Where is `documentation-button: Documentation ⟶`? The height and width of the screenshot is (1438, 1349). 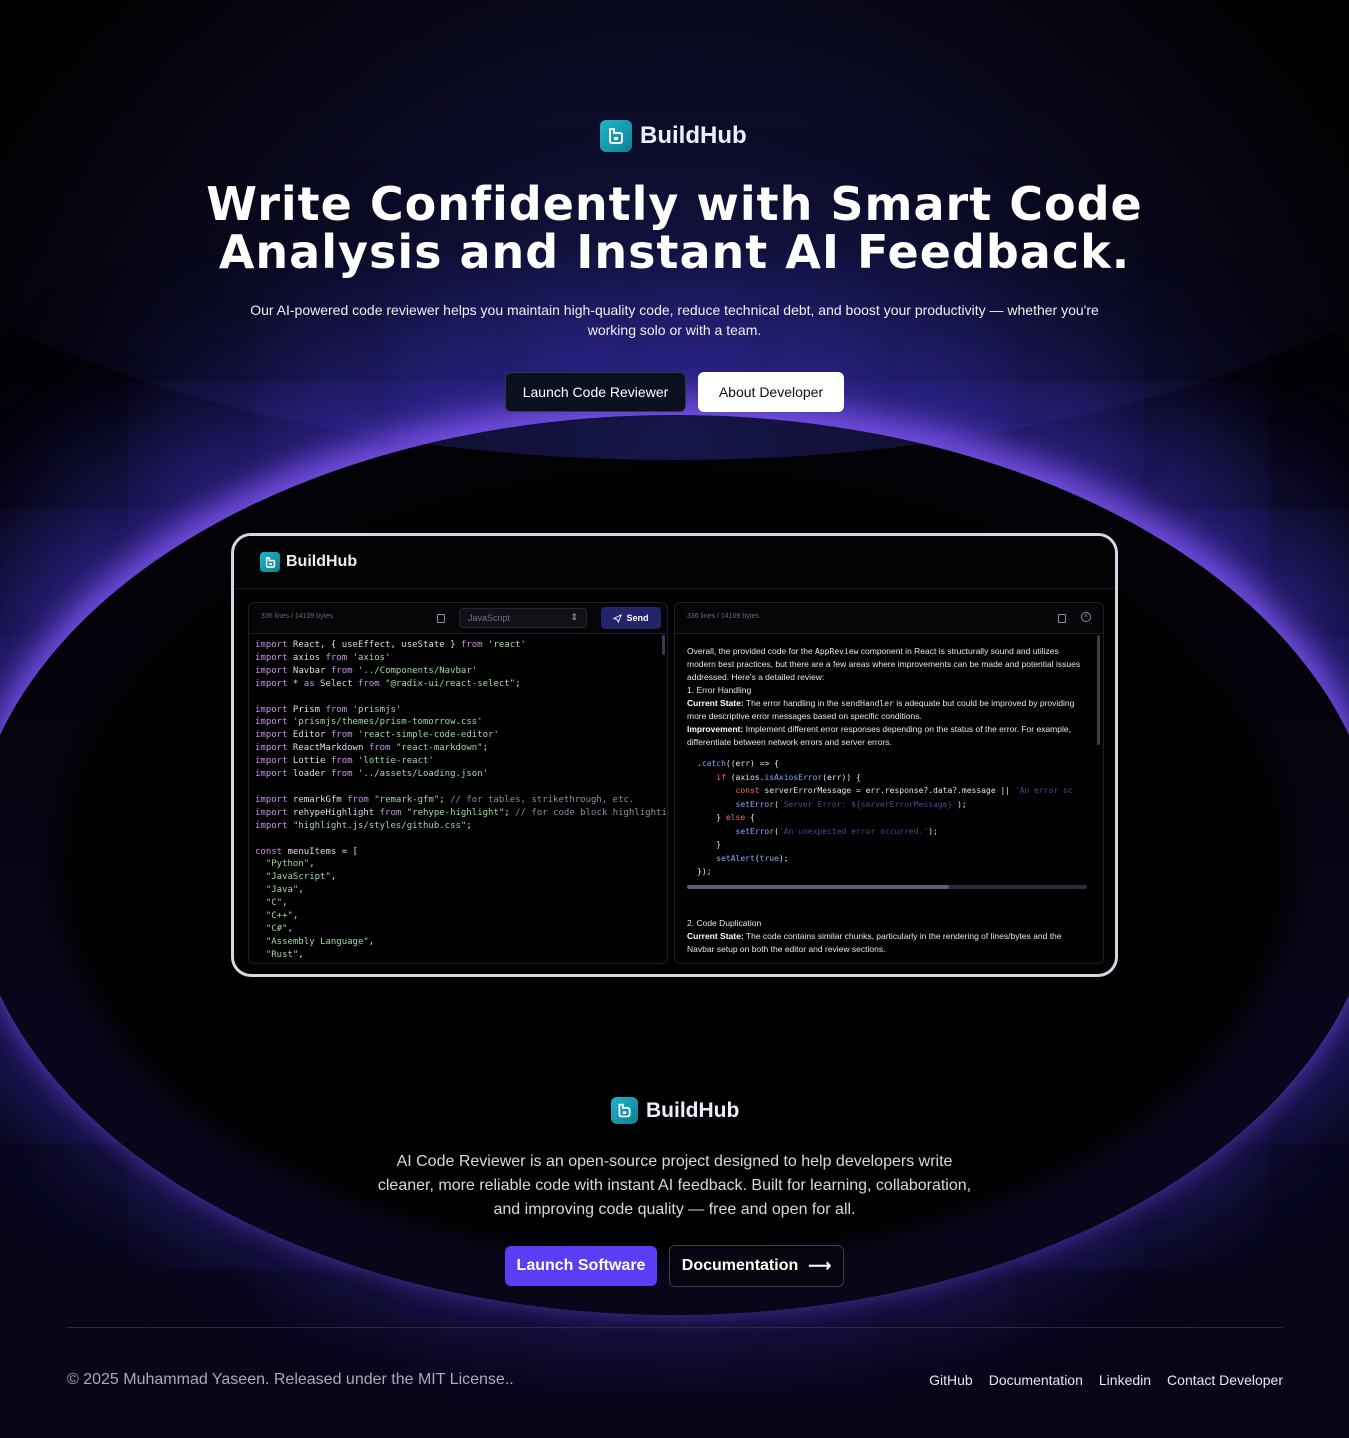 documentation-button: Documentation ⟶ is located at coordinates (756, 1266).